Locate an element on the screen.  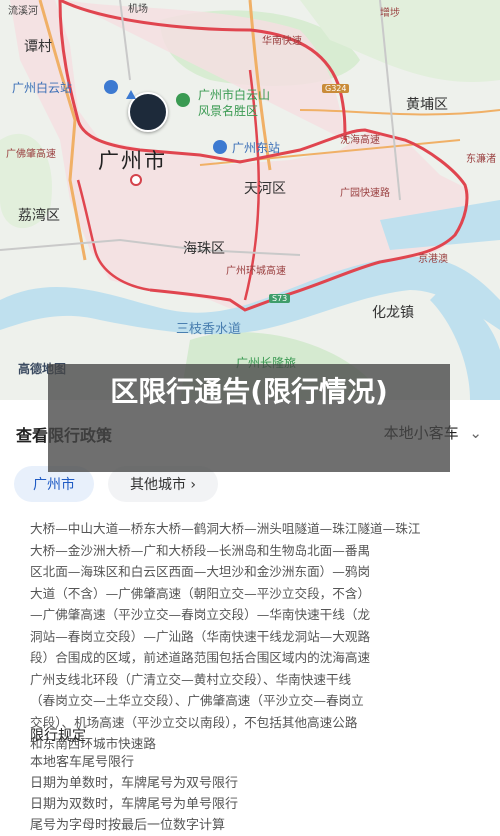
map-label: 海珠区 is located at coordinates (204, 249).